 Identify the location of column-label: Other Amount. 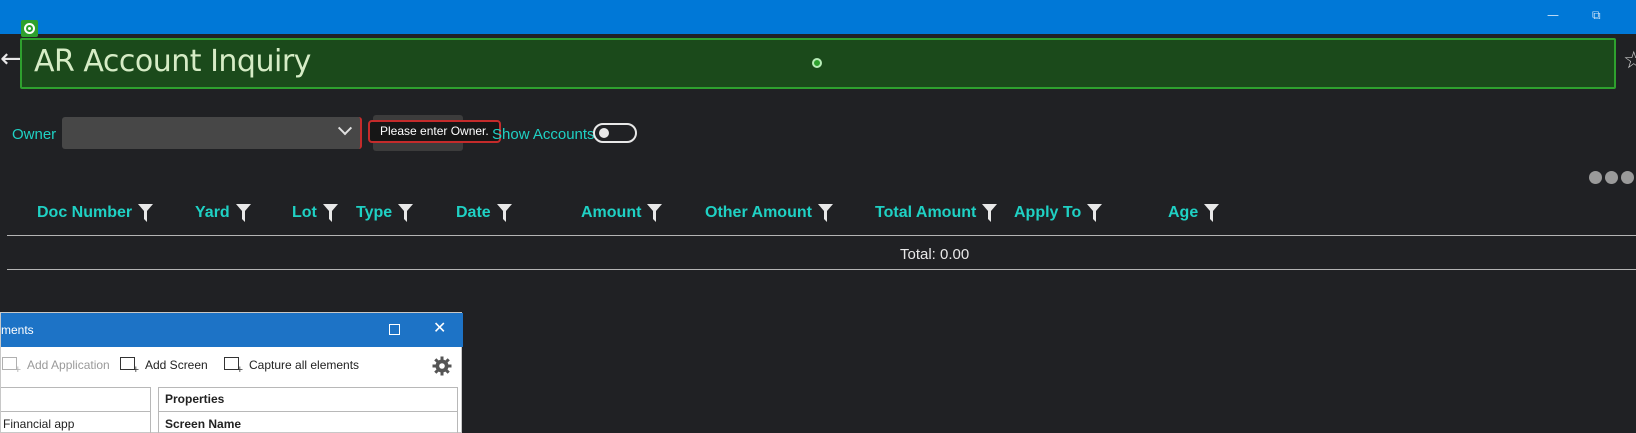
(758, 212).